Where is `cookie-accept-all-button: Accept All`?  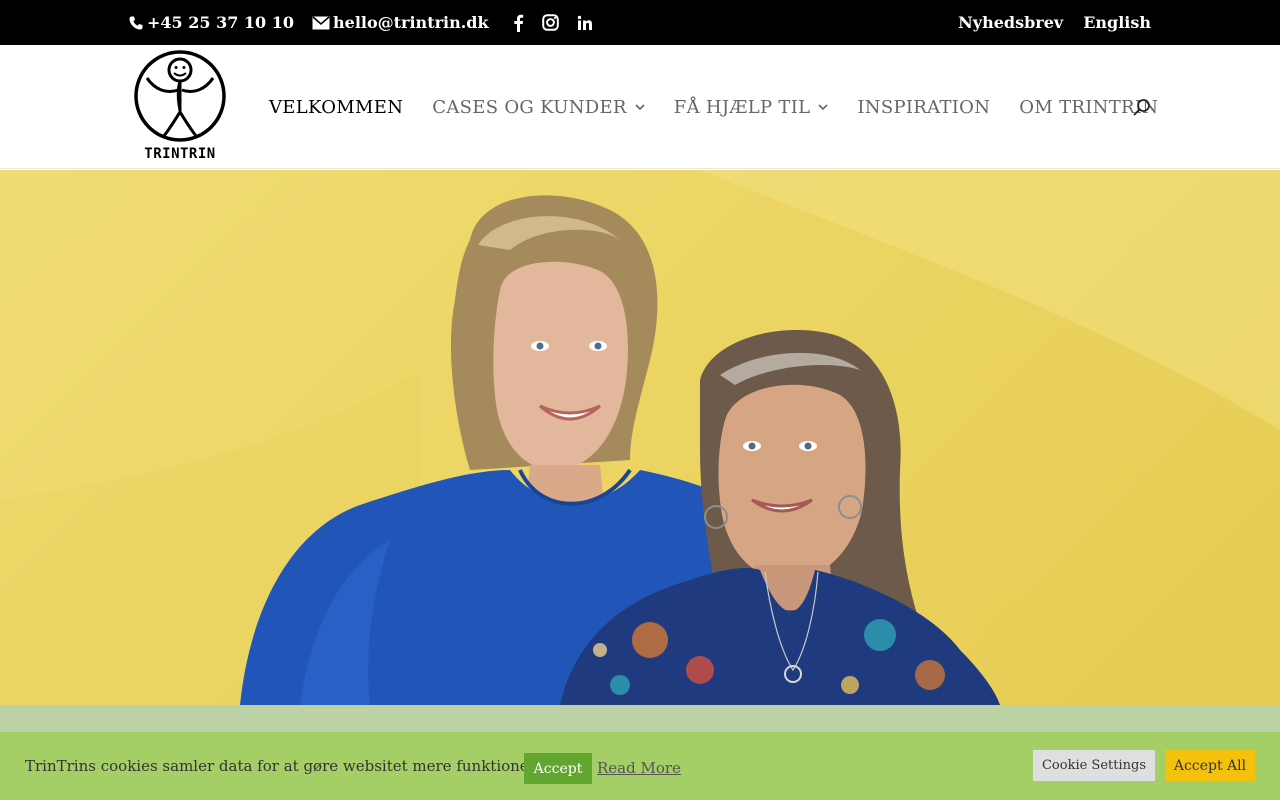 cookie-accept-all-button: Accept All is located at coordinates (1210, 765).